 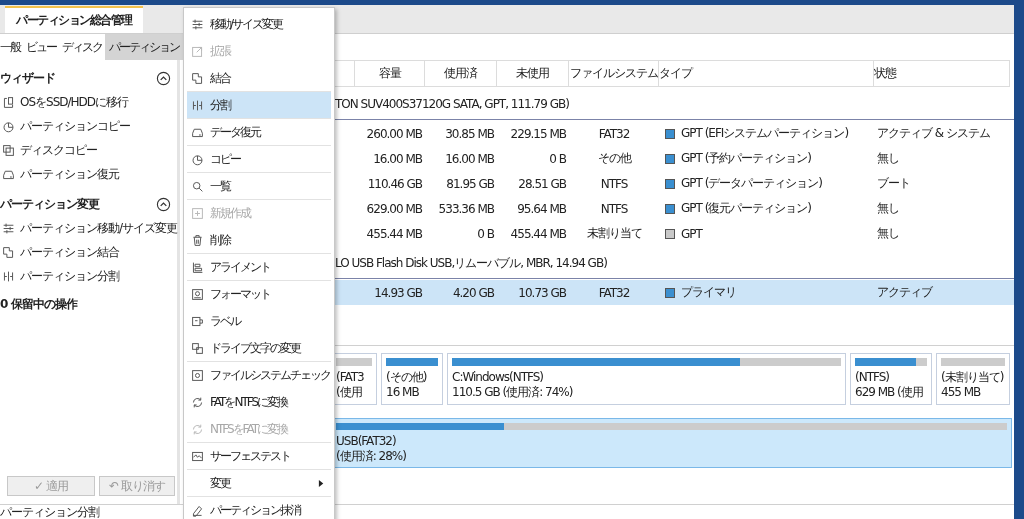 What do you see at coordinates (541, 209) in the screenshot?
I see `table-cell-text: 95.64 MB` at bounding box center [541, 209].